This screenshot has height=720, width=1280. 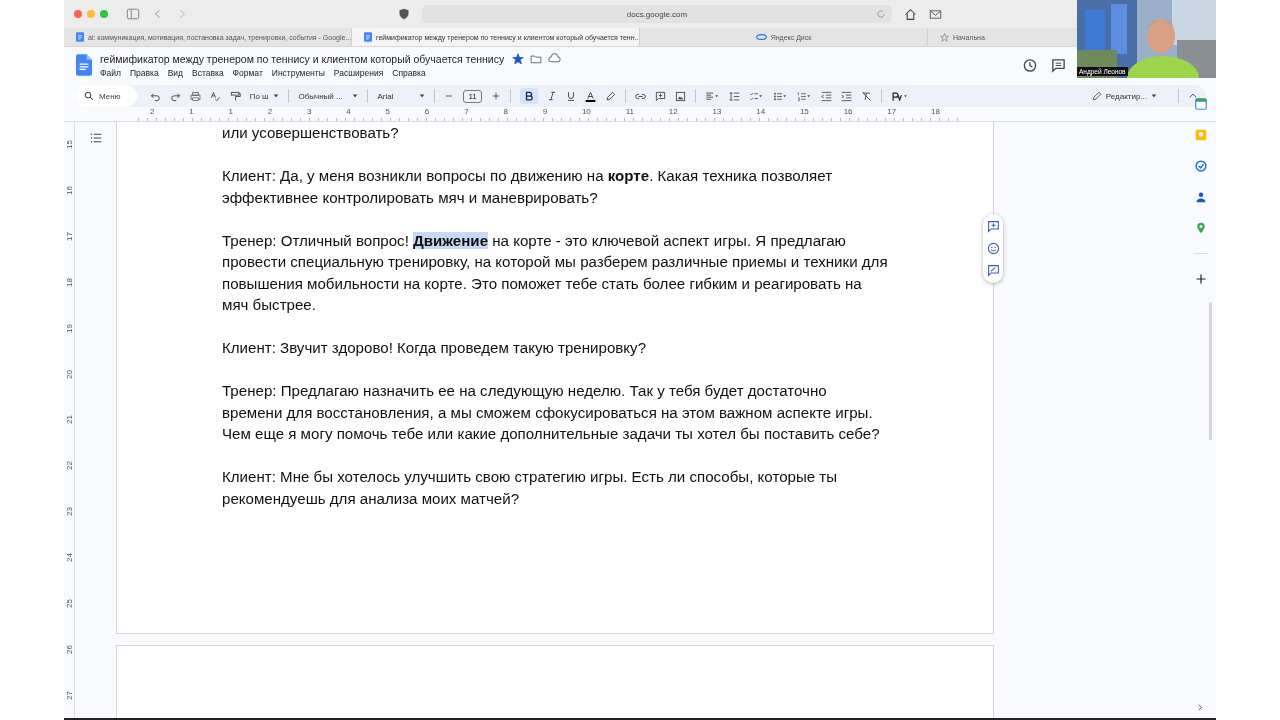 I want to click on sidebar-icon, so click(x=133, y=14).